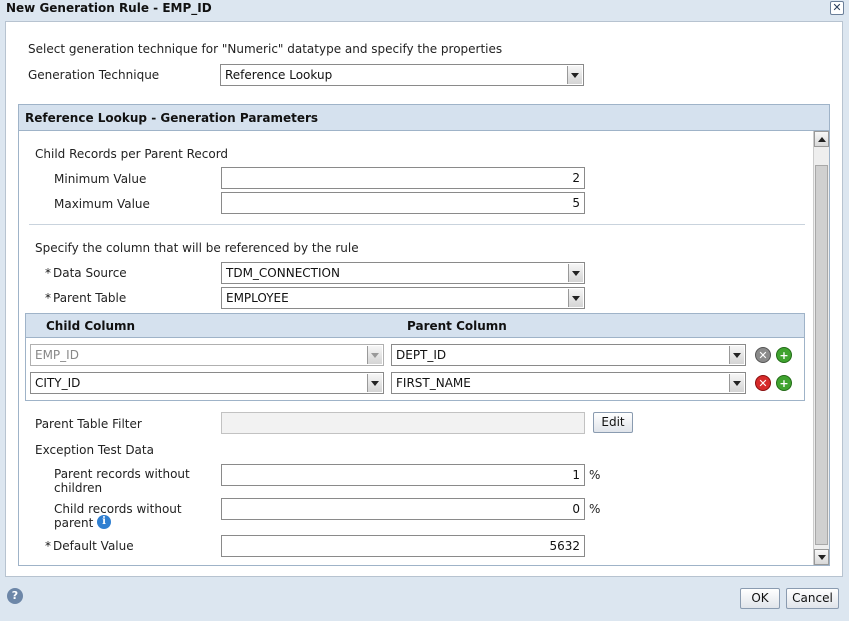 This screenshot has width=849, height=621. I want to click on generation-technique-select: Reference Lookup, so click(402, 75).